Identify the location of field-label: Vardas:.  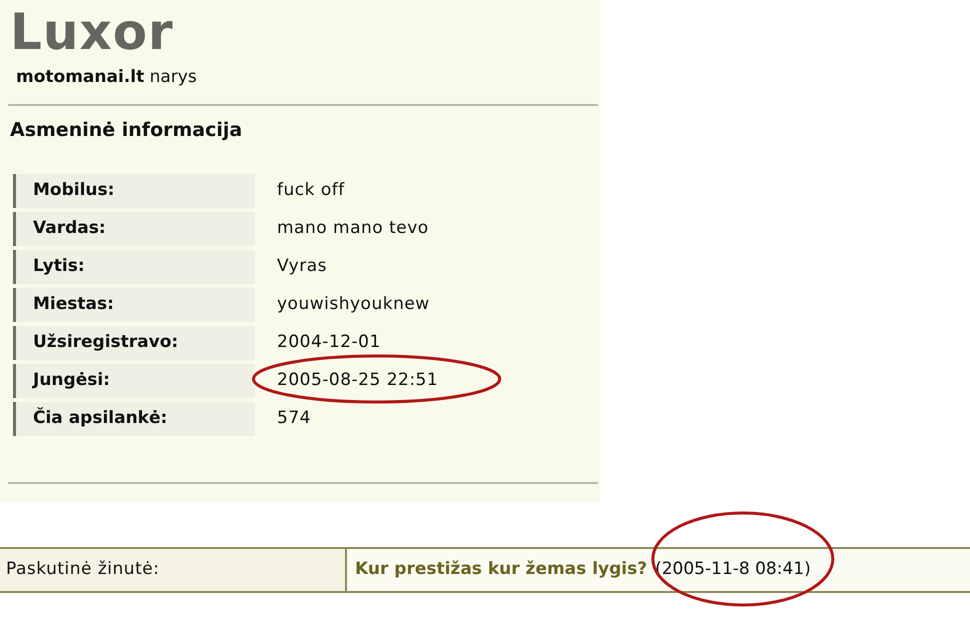
(134, 229).